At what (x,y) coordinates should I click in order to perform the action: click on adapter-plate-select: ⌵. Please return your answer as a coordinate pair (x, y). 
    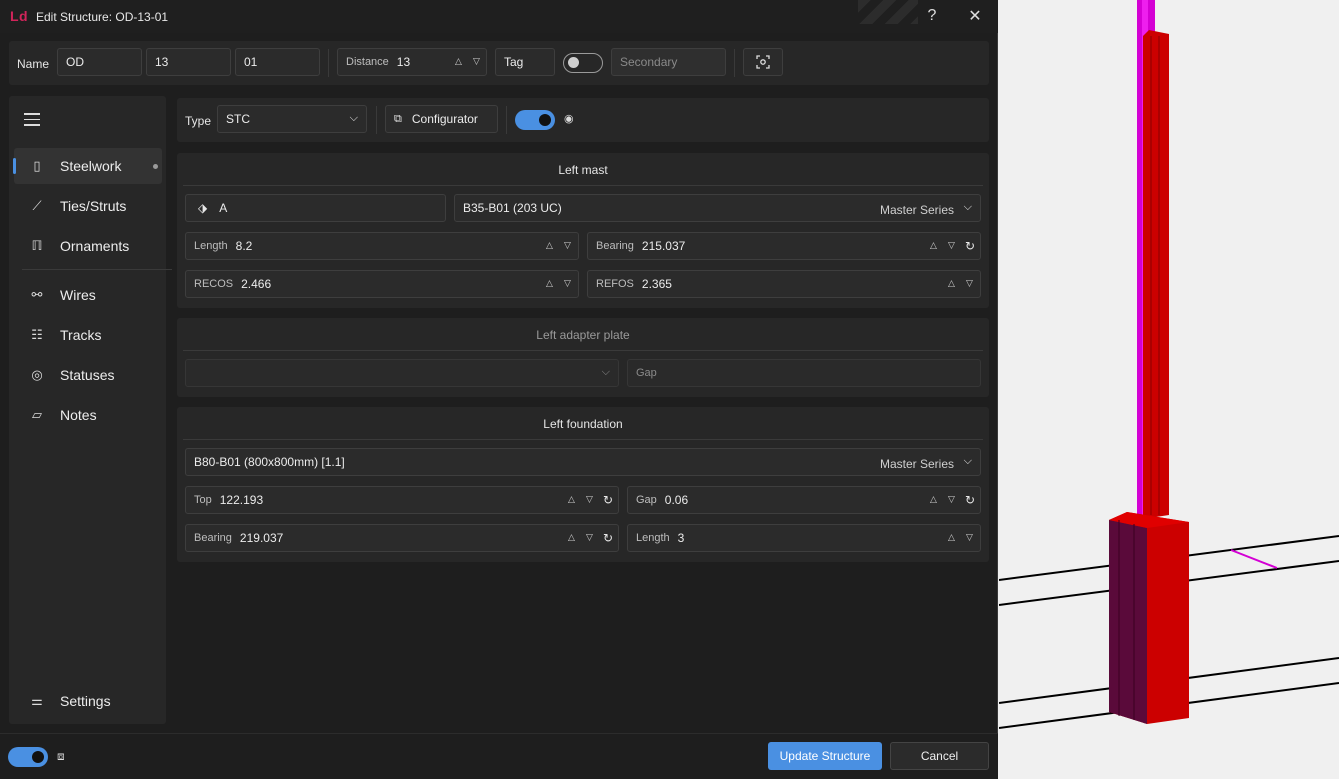
    Looking at the image, I should click on (402, 373).